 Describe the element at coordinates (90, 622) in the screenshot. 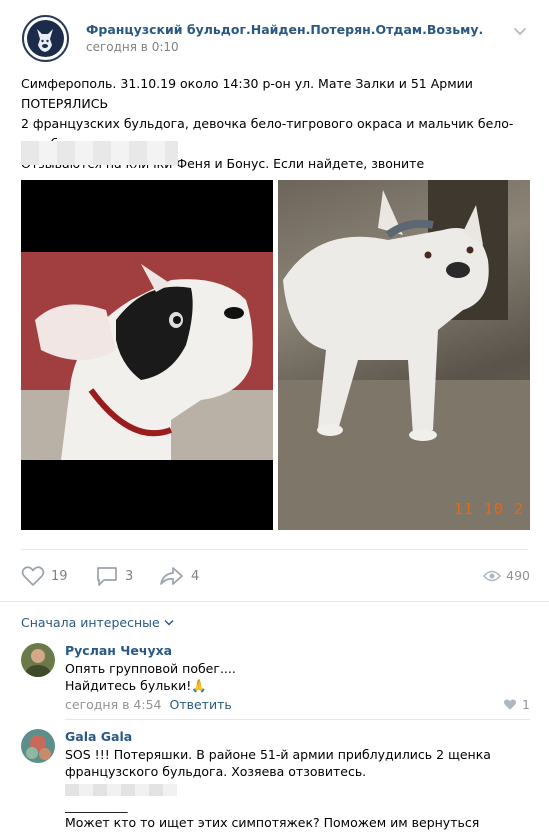

I see `sort-label: Сначала интересные` at that location.